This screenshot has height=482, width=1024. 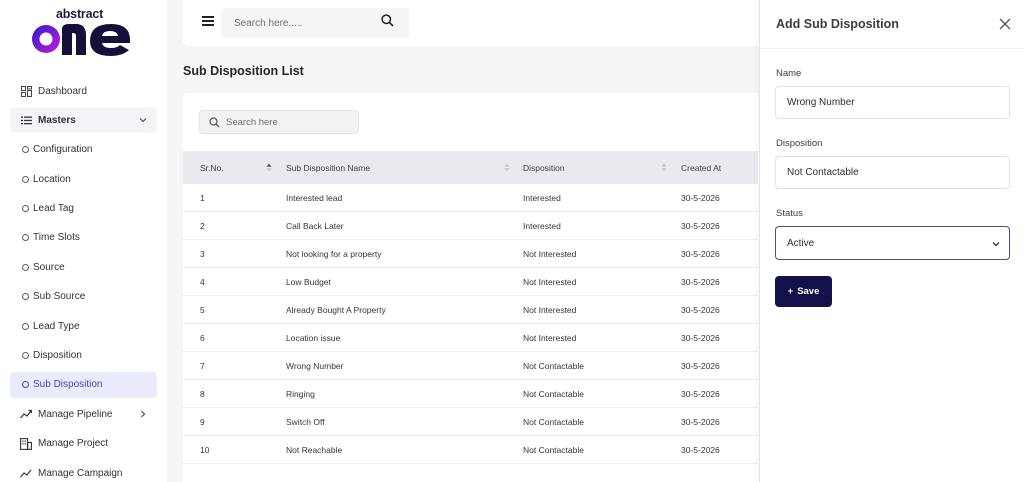 I want to click on cell-sr-no: 3, so click(x=202, y=253).